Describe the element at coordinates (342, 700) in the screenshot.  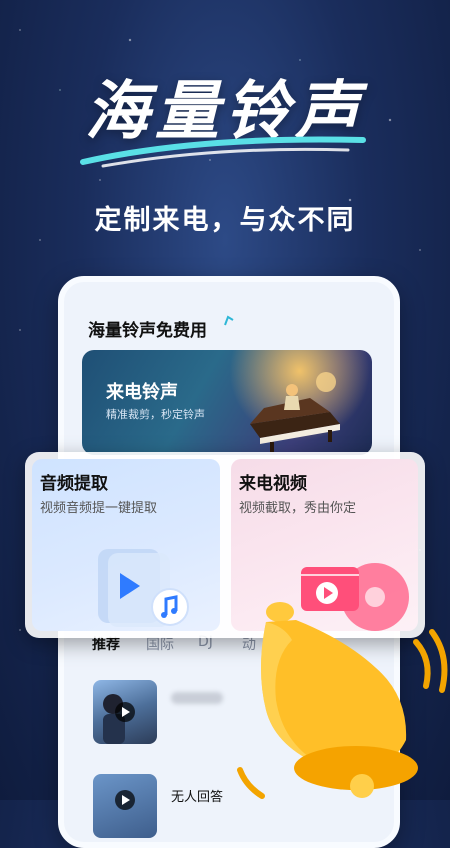
I see `bell-icon` at that location.